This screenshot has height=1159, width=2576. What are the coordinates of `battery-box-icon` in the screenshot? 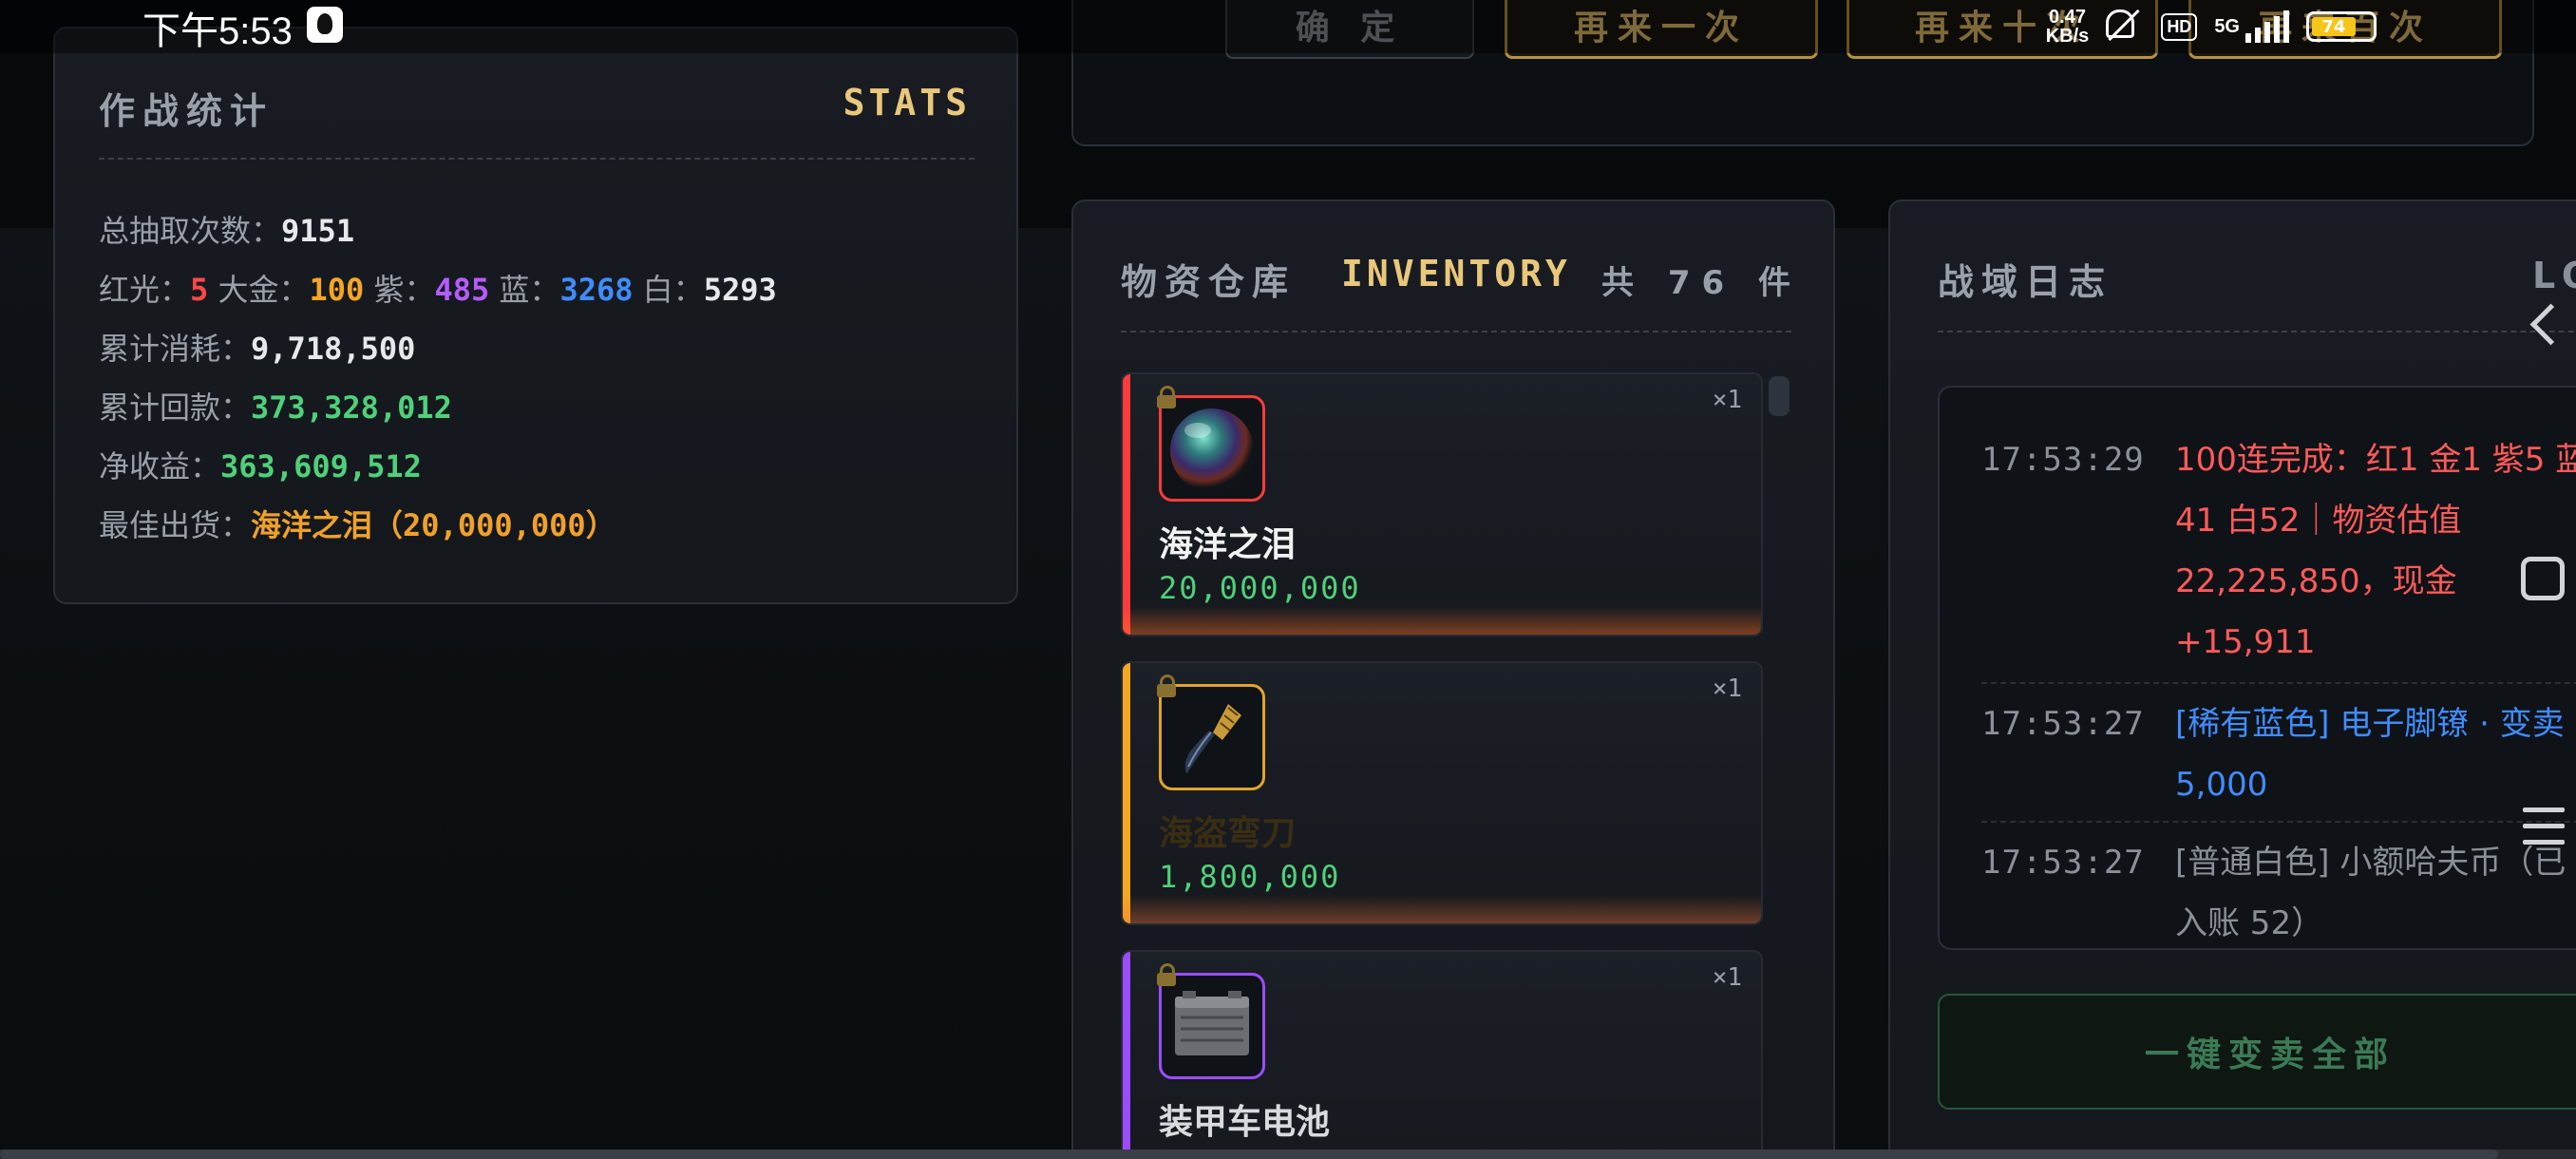 It's located at (1212, 1026).